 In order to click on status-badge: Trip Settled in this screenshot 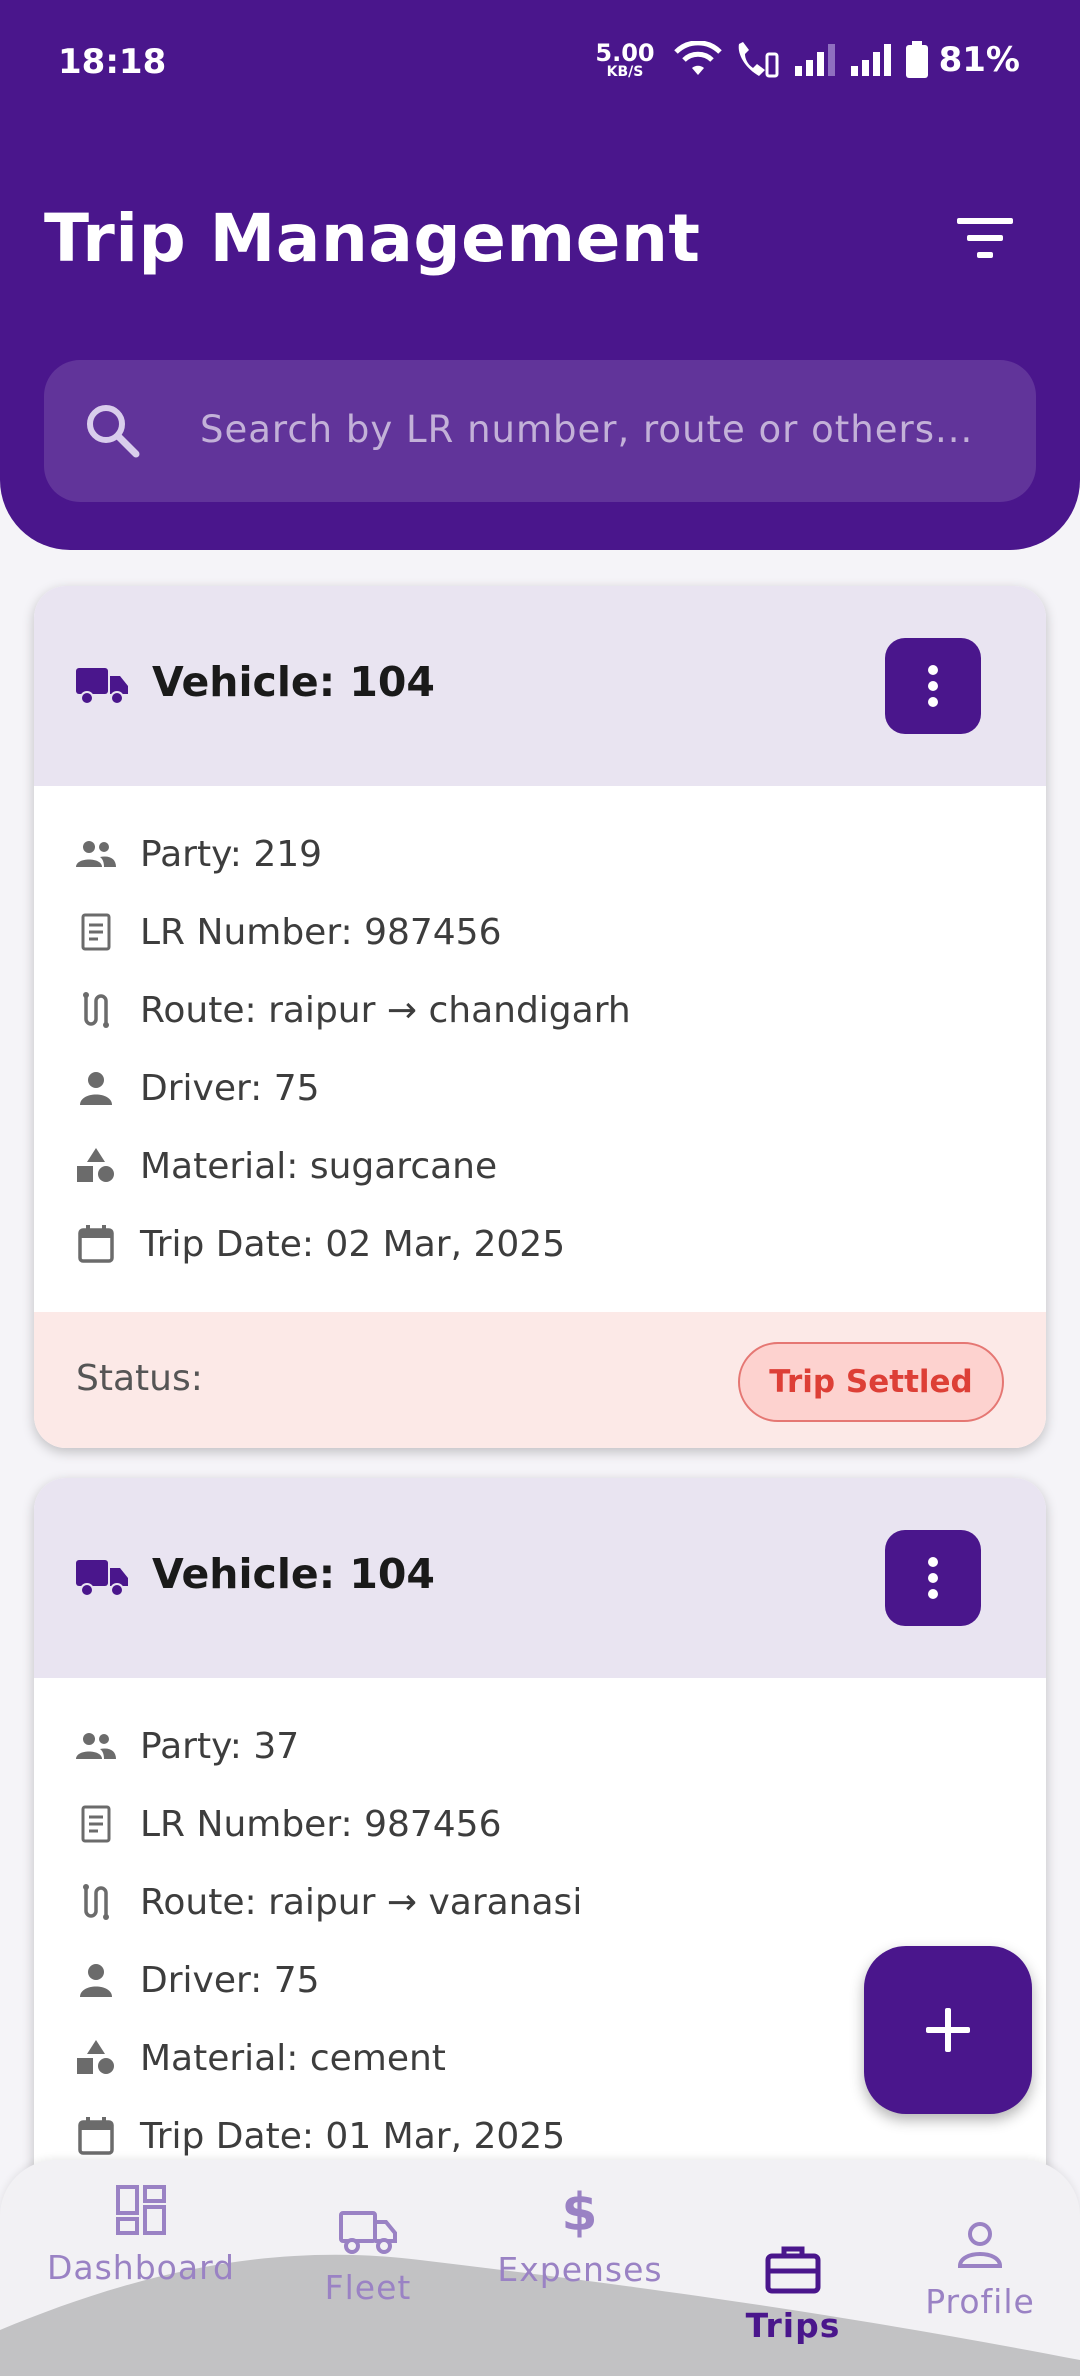, I will do `click(871, 1382)`.